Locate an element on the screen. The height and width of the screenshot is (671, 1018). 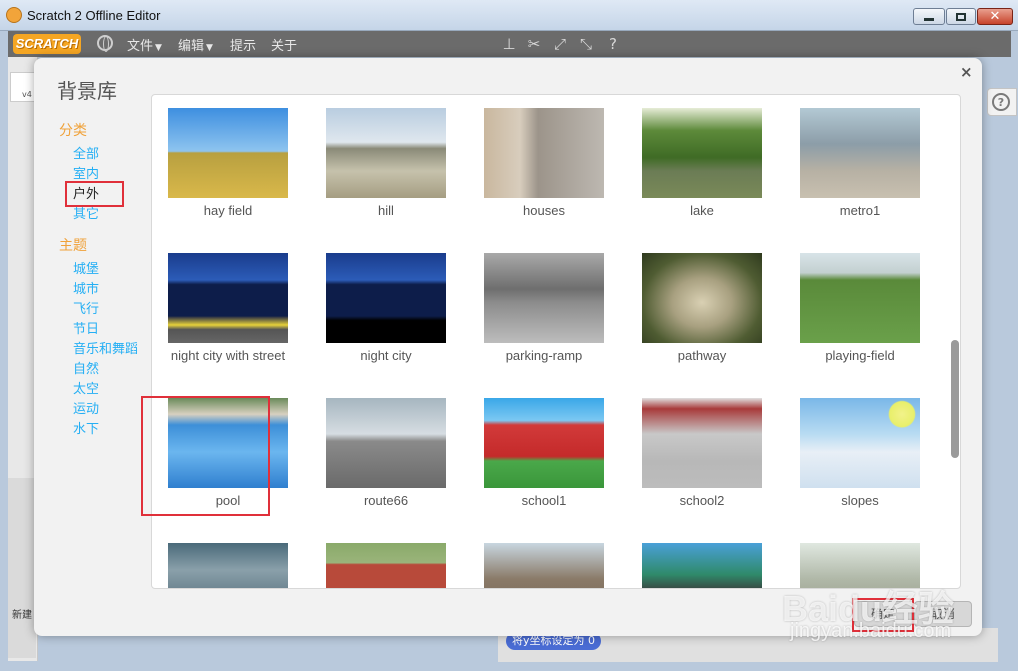
scratch-cat-icon is located at coordinates (14, 15).